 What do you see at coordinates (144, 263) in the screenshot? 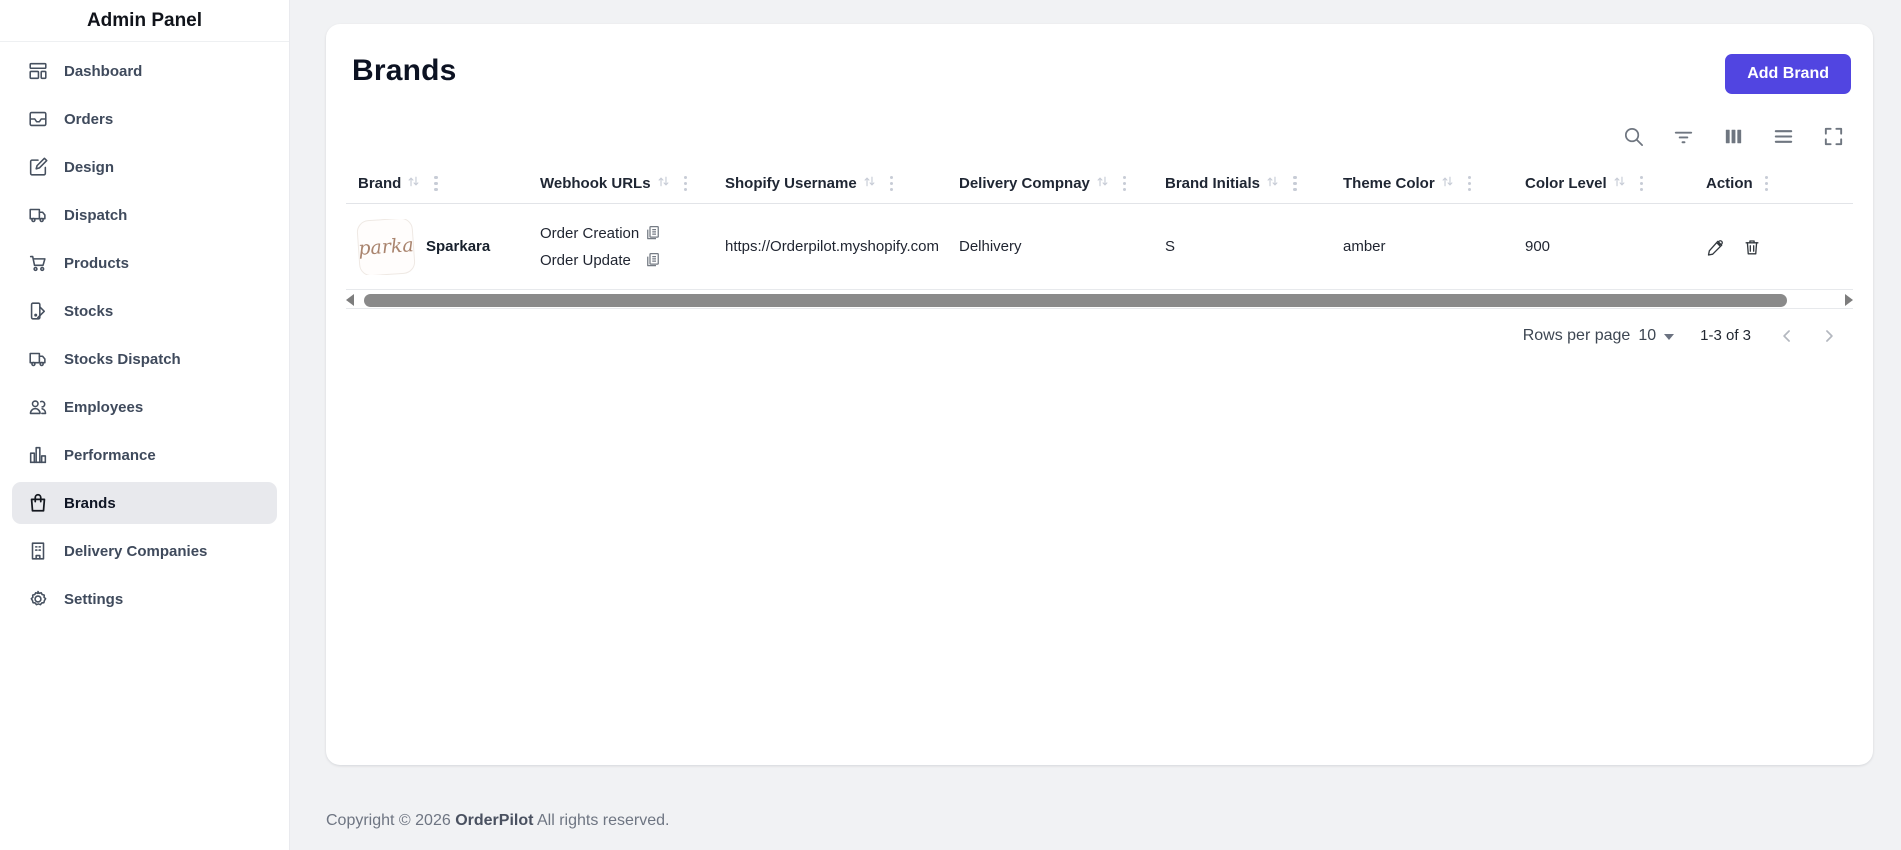
I see `sidebar-item-products: Products` at bounding box center [144, 263].